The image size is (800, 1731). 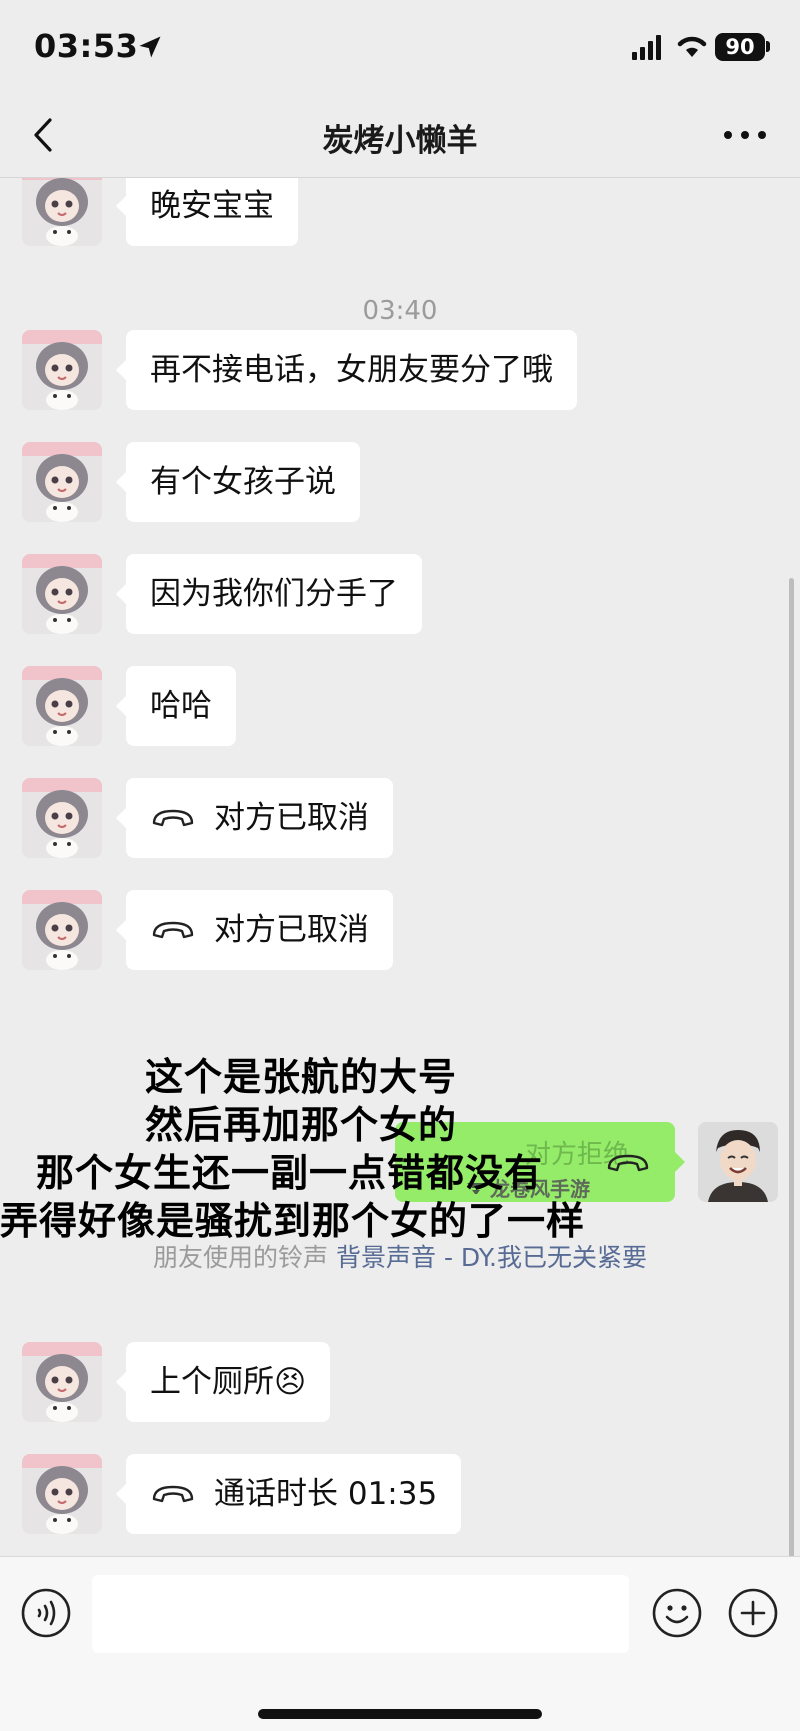 I want to click on overlay-caption-line: 然后再加那个女的, so click(x=301, y=1125).